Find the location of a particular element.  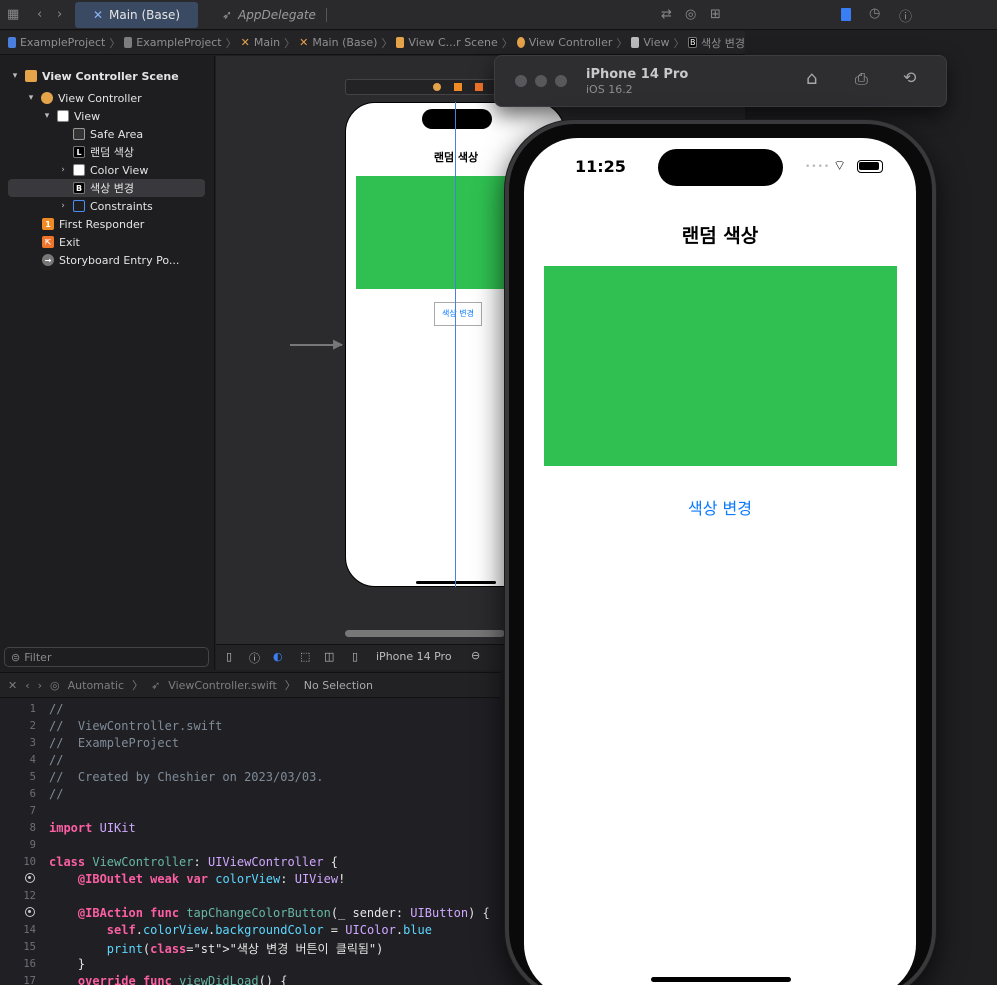

change-color-button: 색상 변경 is located at coordinates (720, 507).